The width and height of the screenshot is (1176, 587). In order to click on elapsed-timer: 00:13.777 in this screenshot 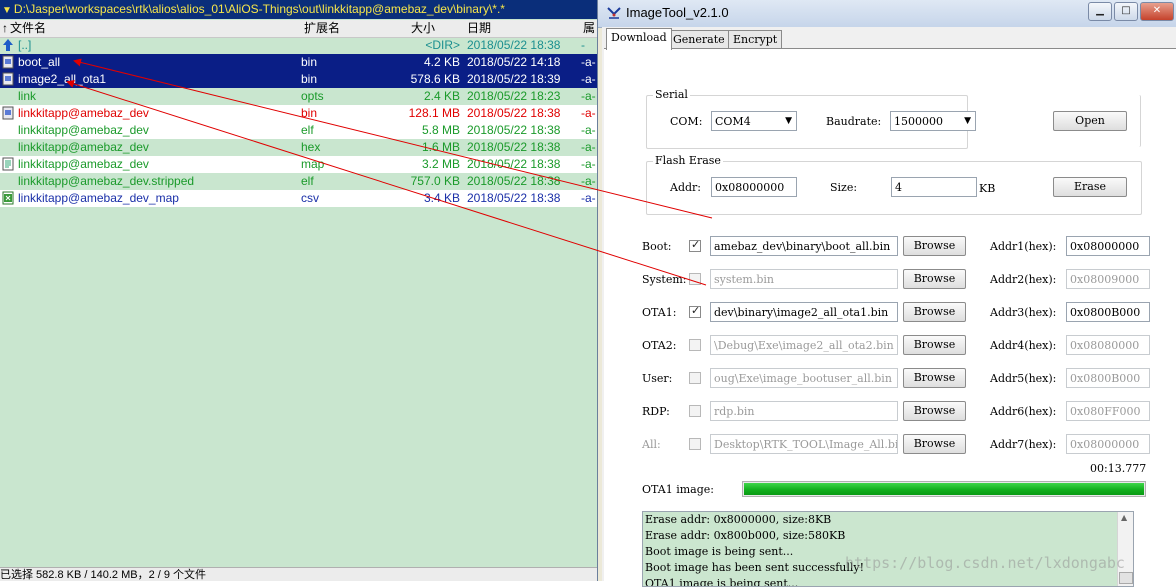, I will do `click(1118, 468)`.